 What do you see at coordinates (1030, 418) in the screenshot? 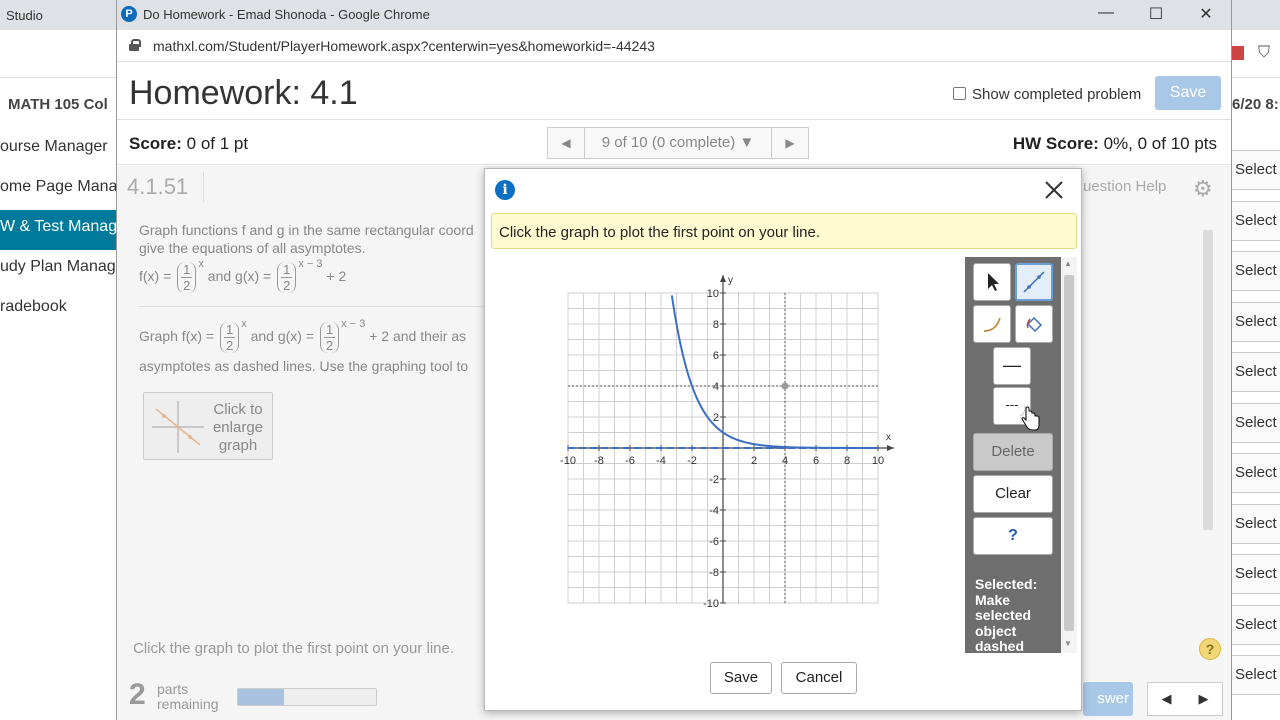
I see `hand-cursor-icon` at bounding box center [1030, 418].